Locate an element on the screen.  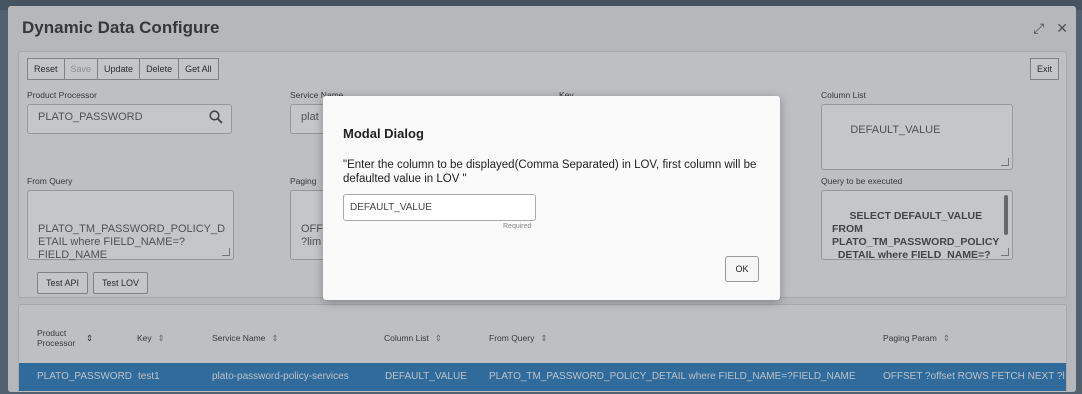
modal-title: Modal Dialog is located at coordinates (383, 133).